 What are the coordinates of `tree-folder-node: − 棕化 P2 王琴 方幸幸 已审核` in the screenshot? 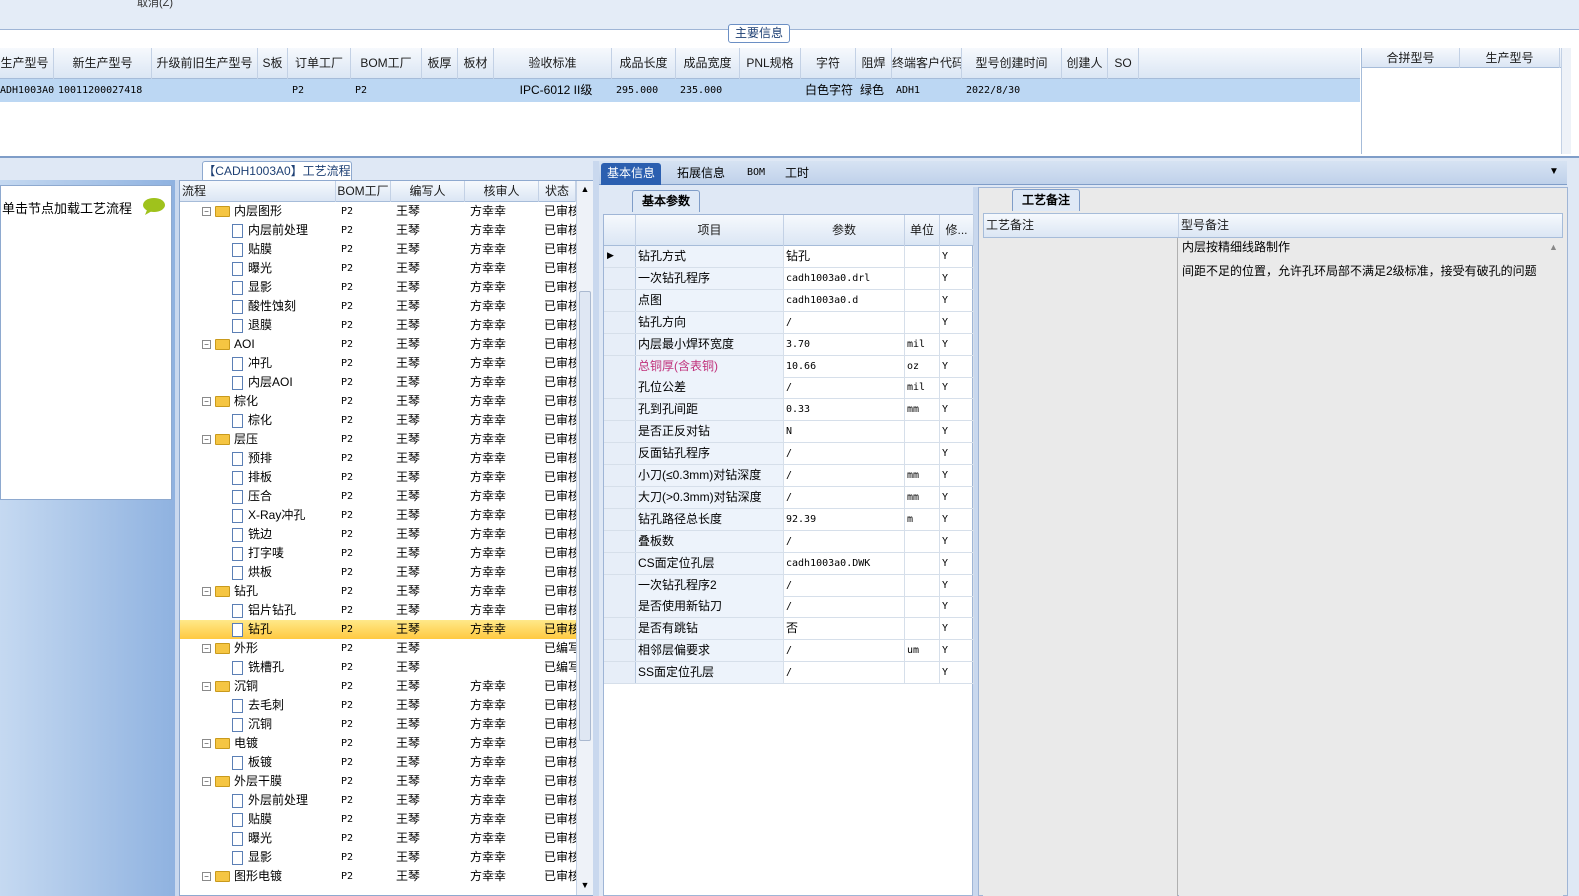 It's located at (378, 401).